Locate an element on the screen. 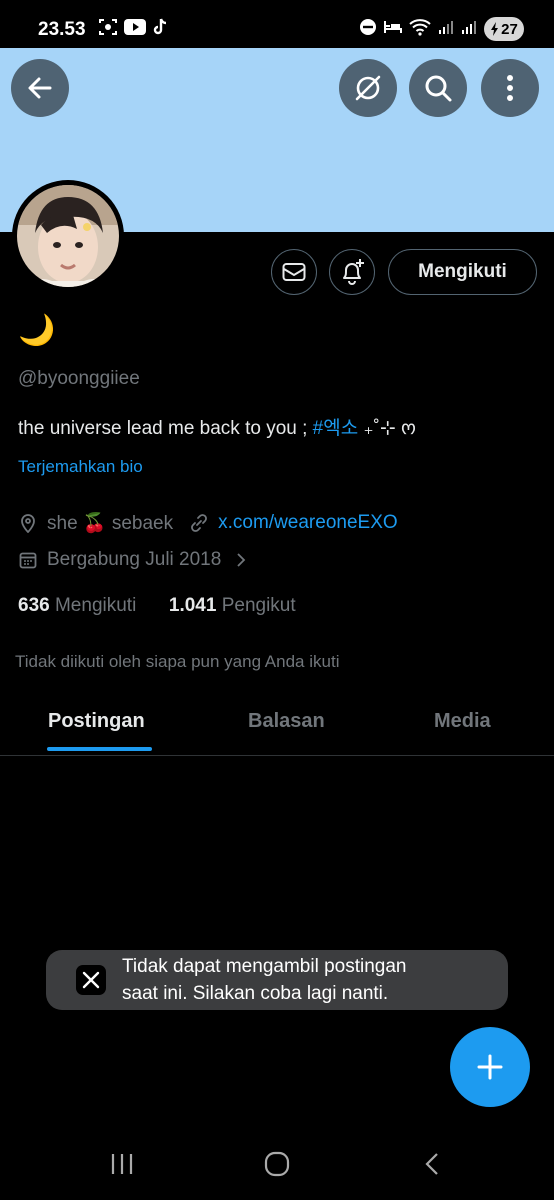 Image resolution: width=554 pixels, height=1200 pixels. tab-media: Media is located at coordinates (462, 721).